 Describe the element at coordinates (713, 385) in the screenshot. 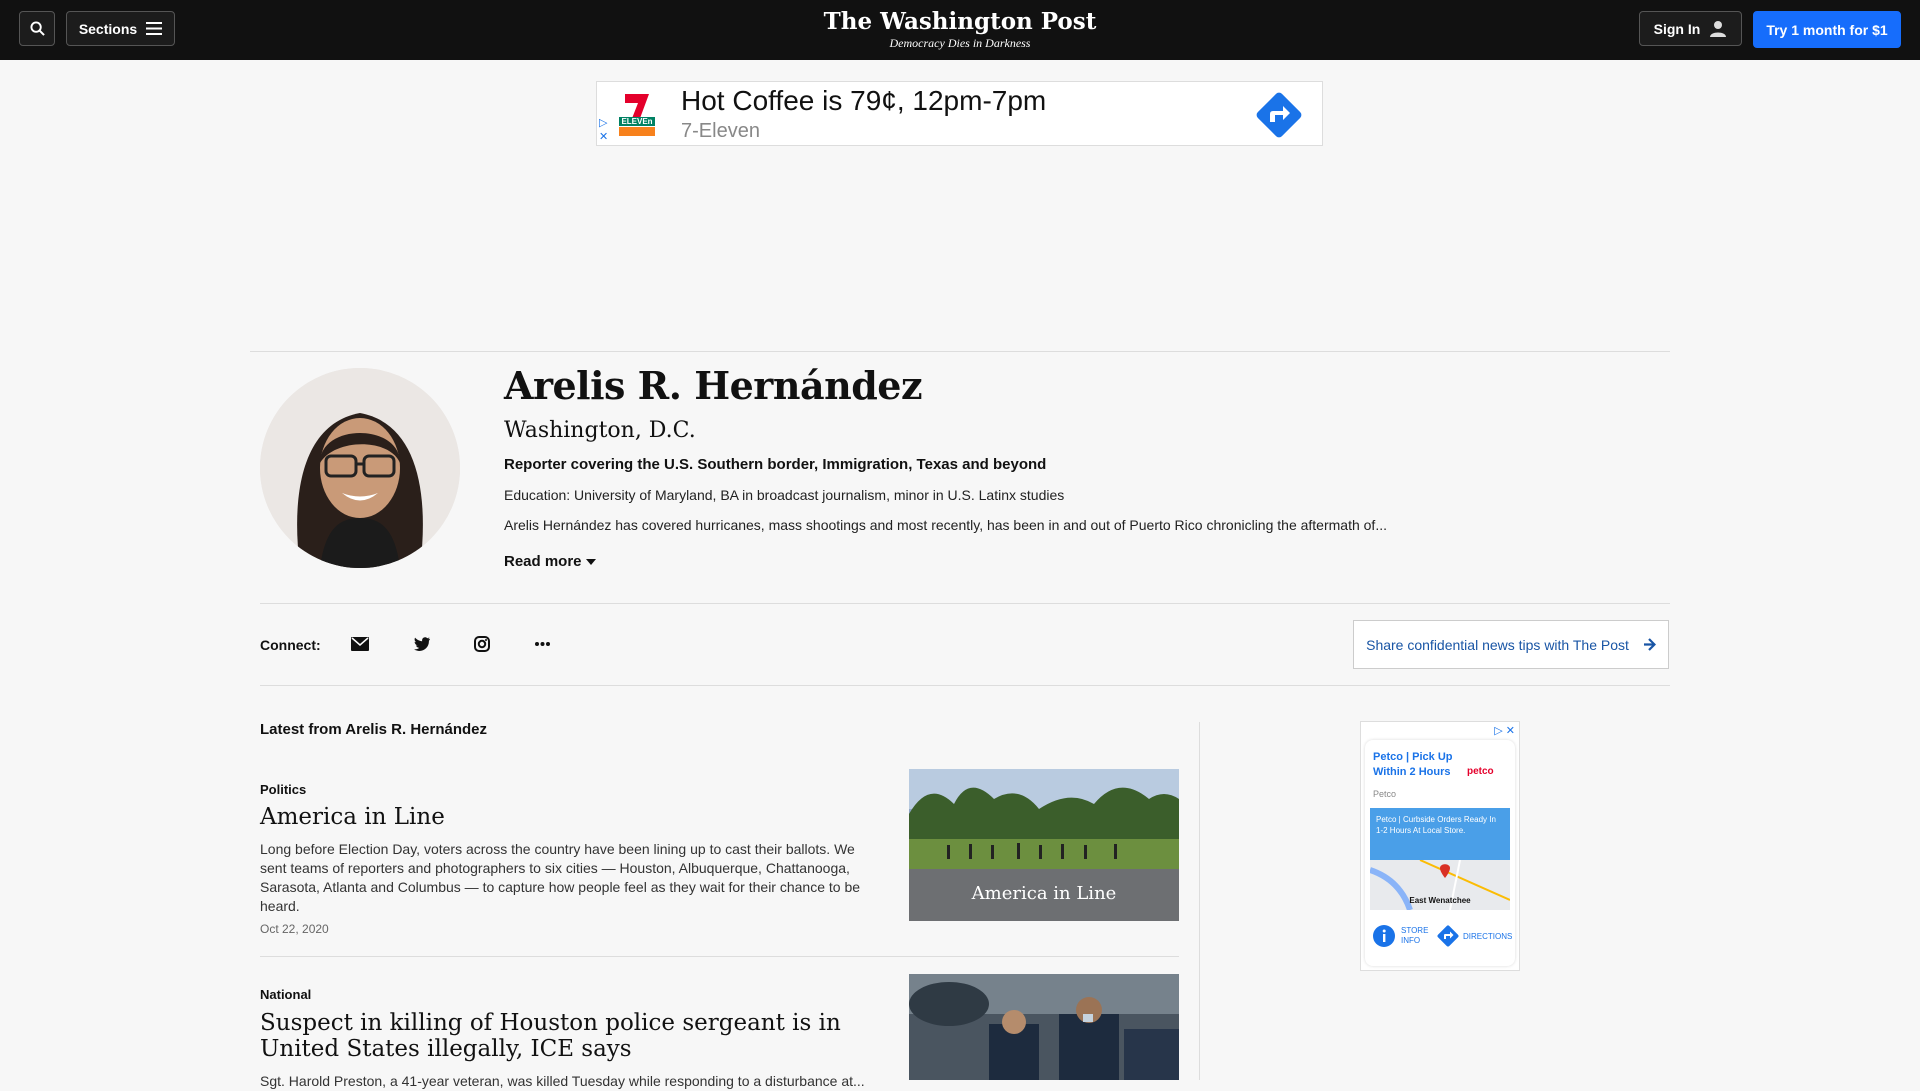

I see `author-name: Arelis R. Hernández` at that location.